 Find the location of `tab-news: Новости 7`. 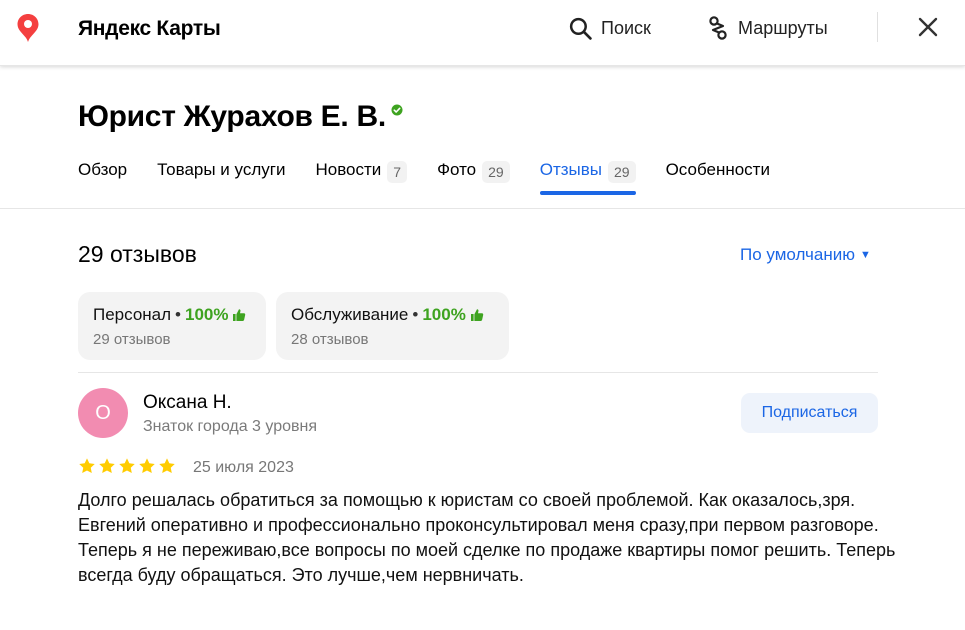

tab-news: Новости 7 is located at coordinates (361, 180).